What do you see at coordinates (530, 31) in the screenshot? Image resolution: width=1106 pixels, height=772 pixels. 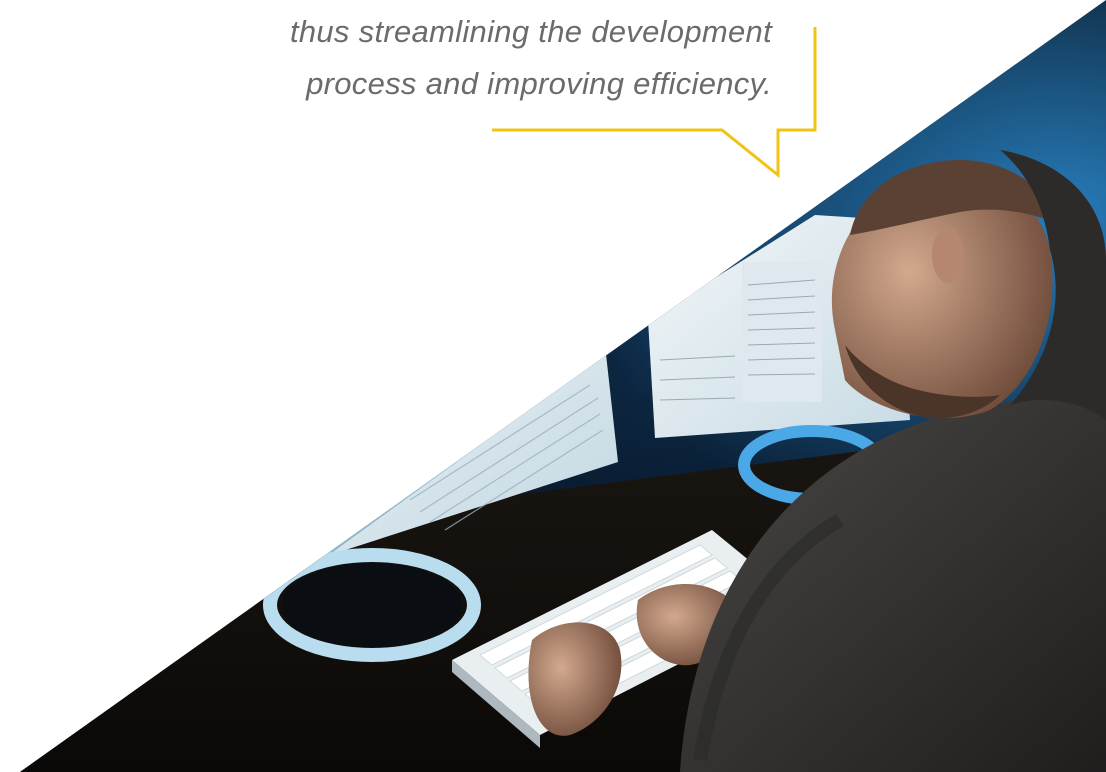 I see `quote-line-1: thus streamlining the development` at bounding box center [530, 31].